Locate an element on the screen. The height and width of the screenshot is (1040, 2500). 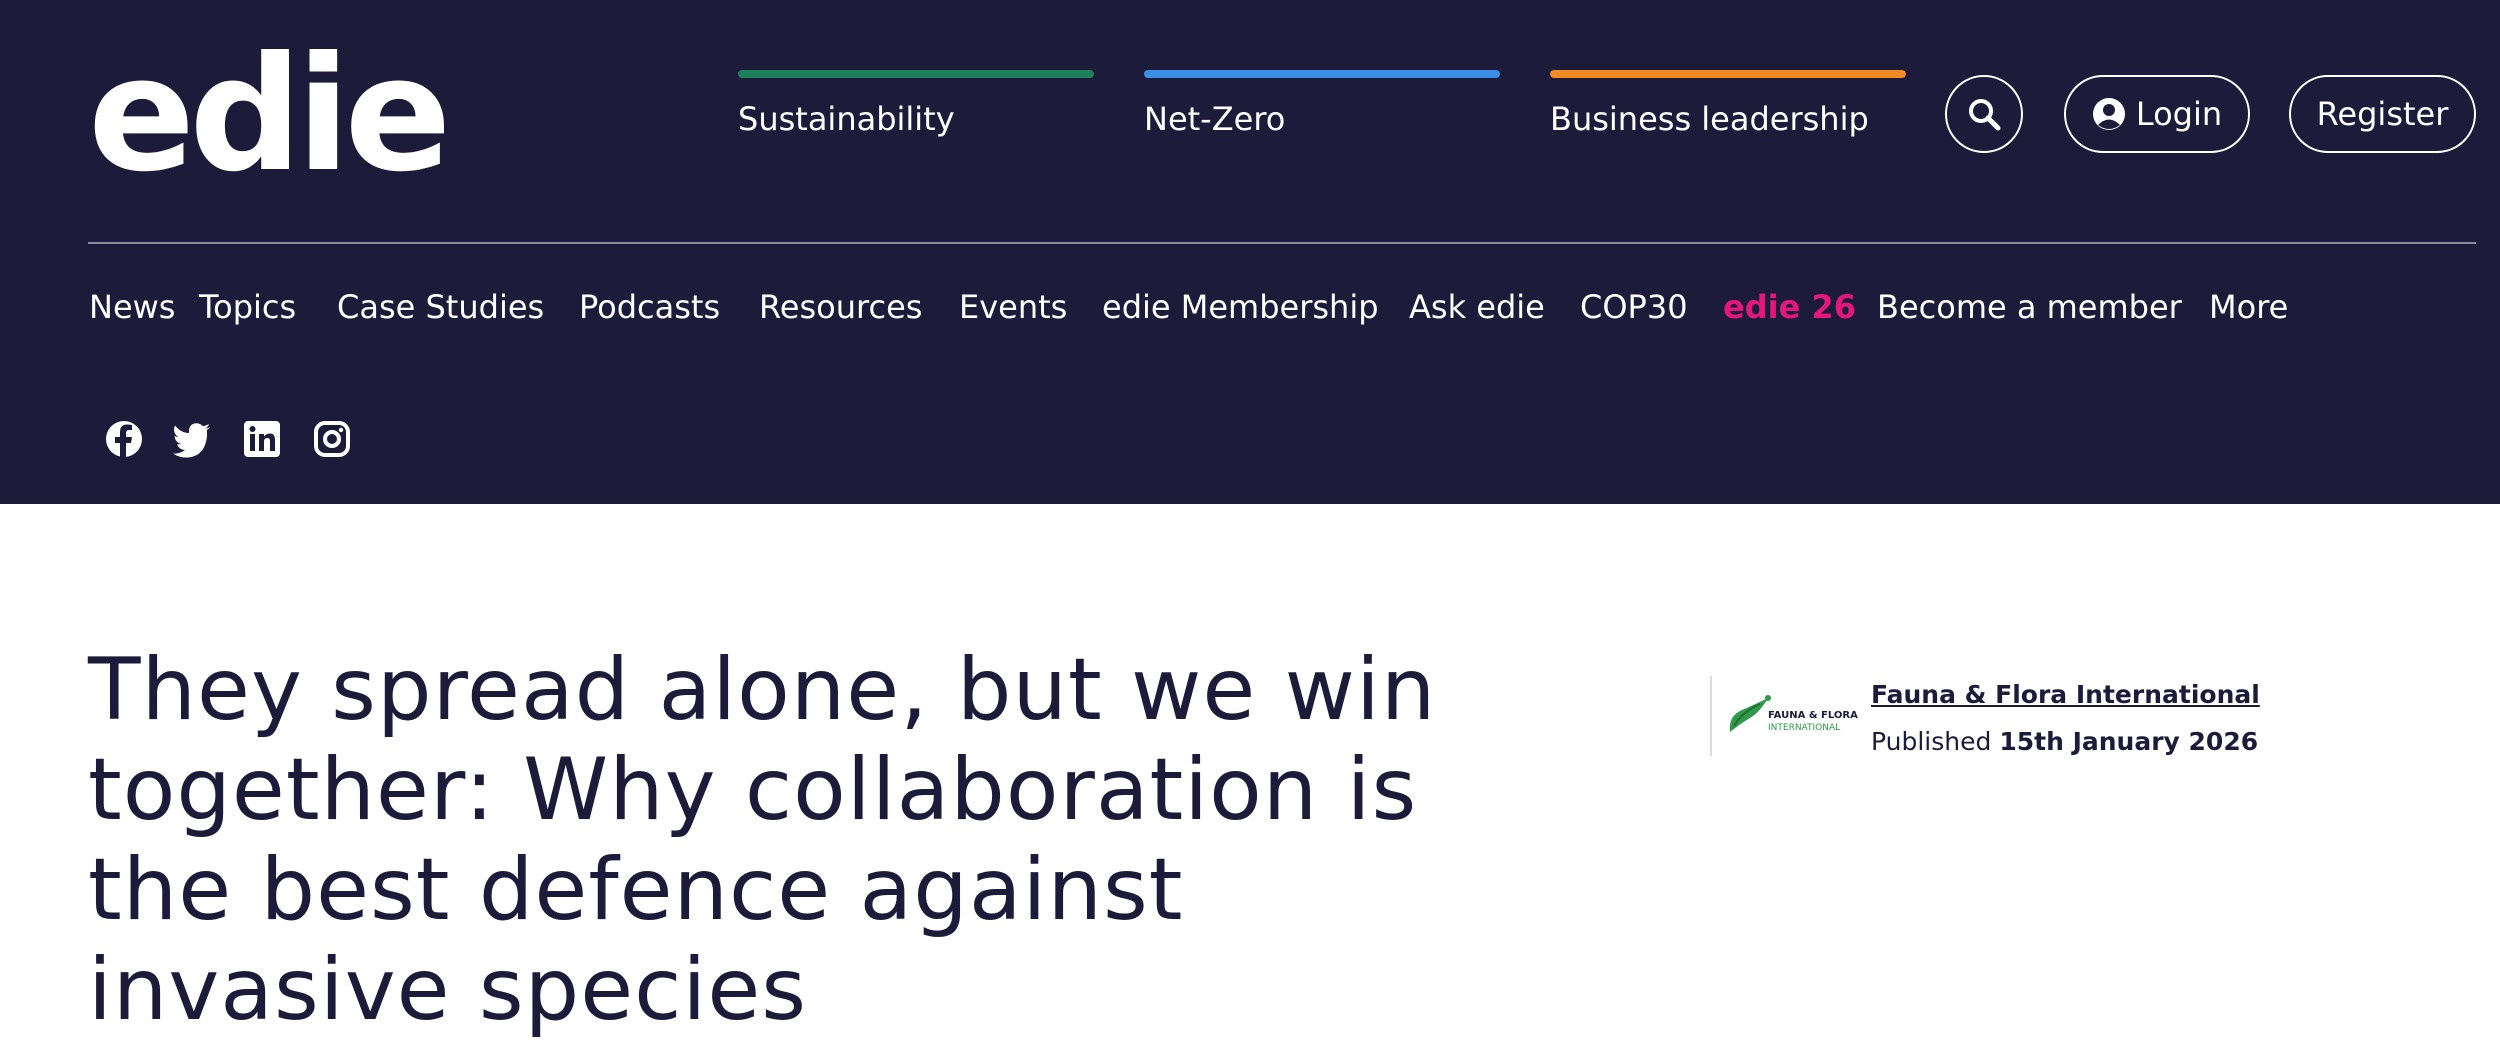
published-line: Published 15th January 2026 is located at coordinates (2064, 741).